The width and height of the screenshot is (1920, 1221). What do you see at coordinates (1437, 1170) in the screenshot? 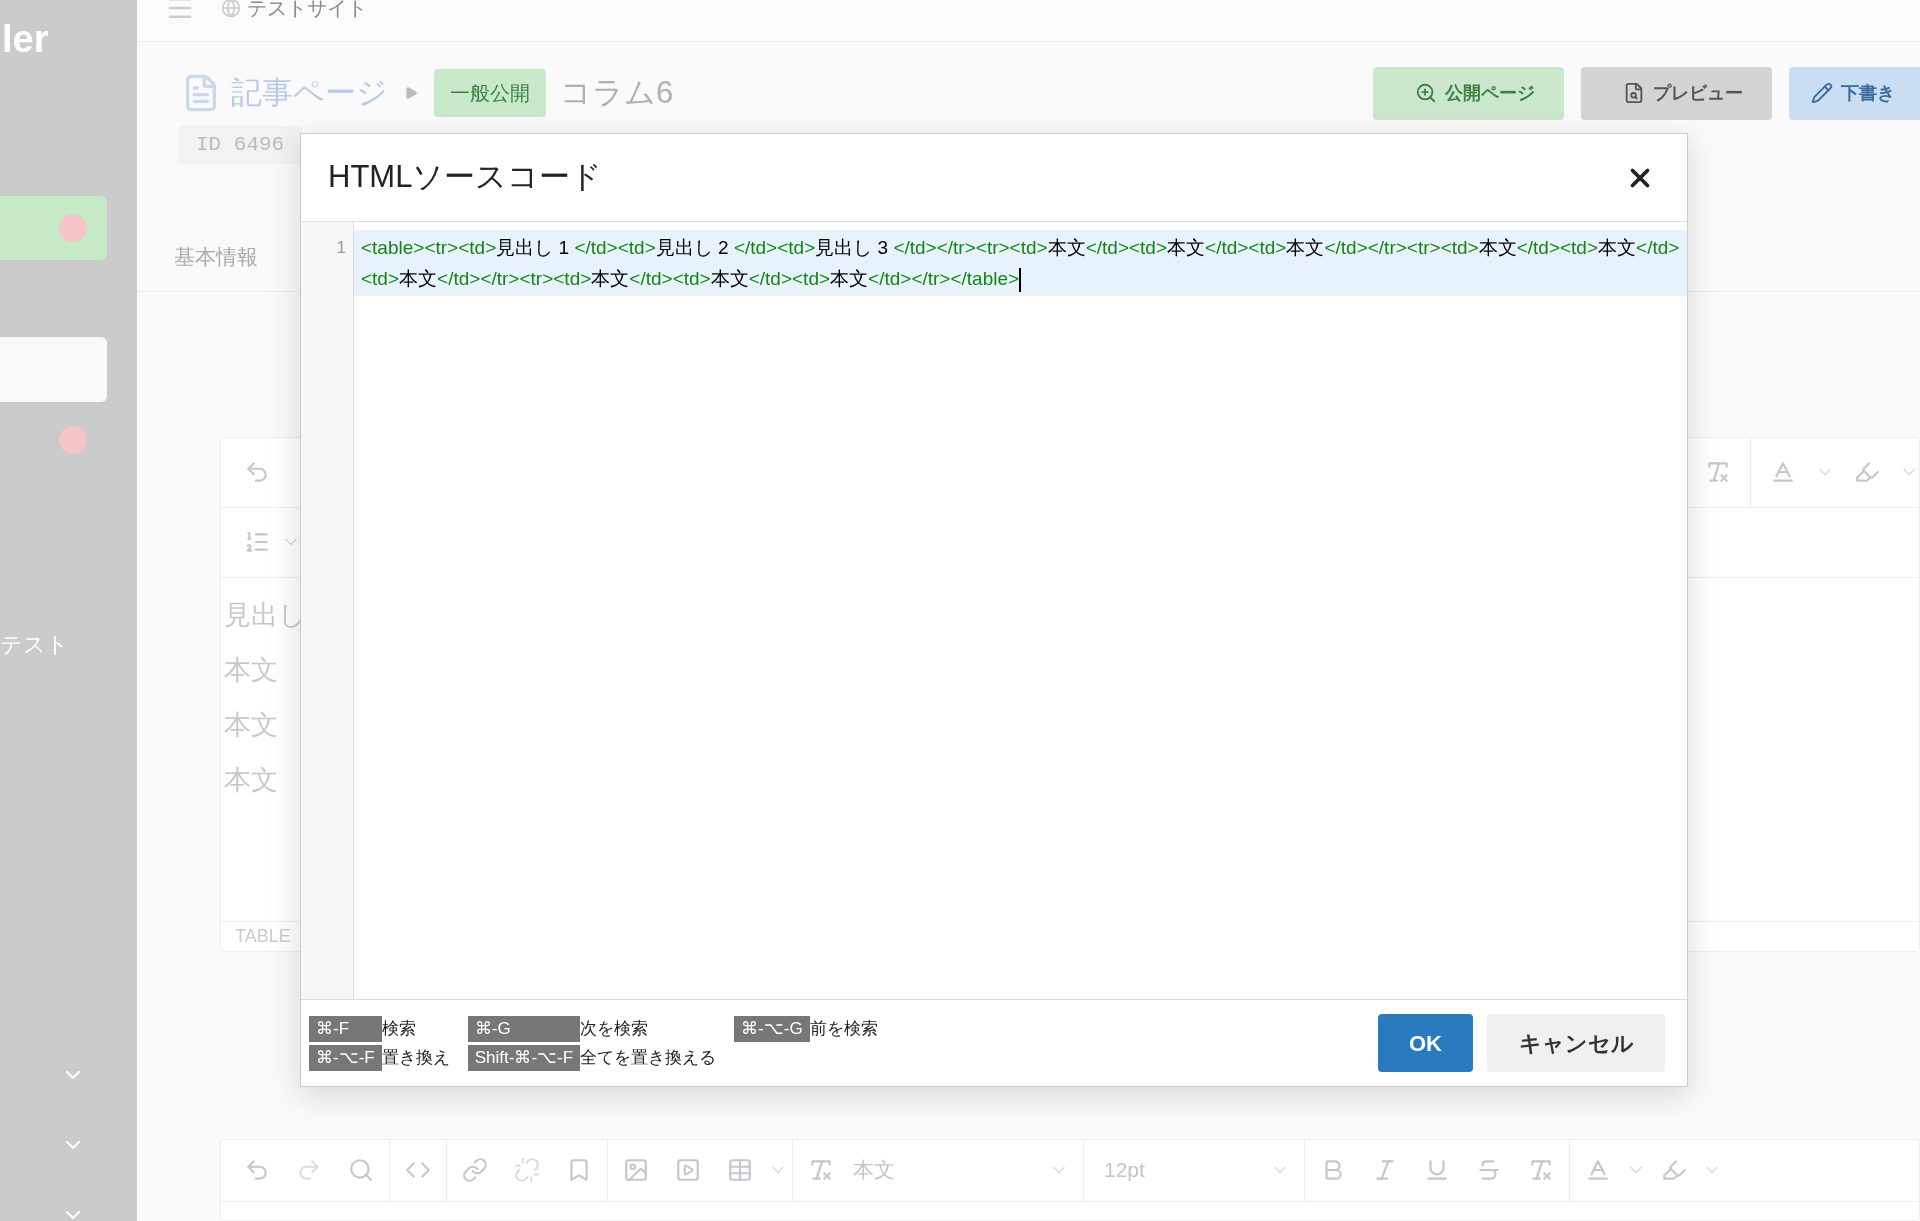
I see `underline-icon` at bounding box center [1437, 1170].